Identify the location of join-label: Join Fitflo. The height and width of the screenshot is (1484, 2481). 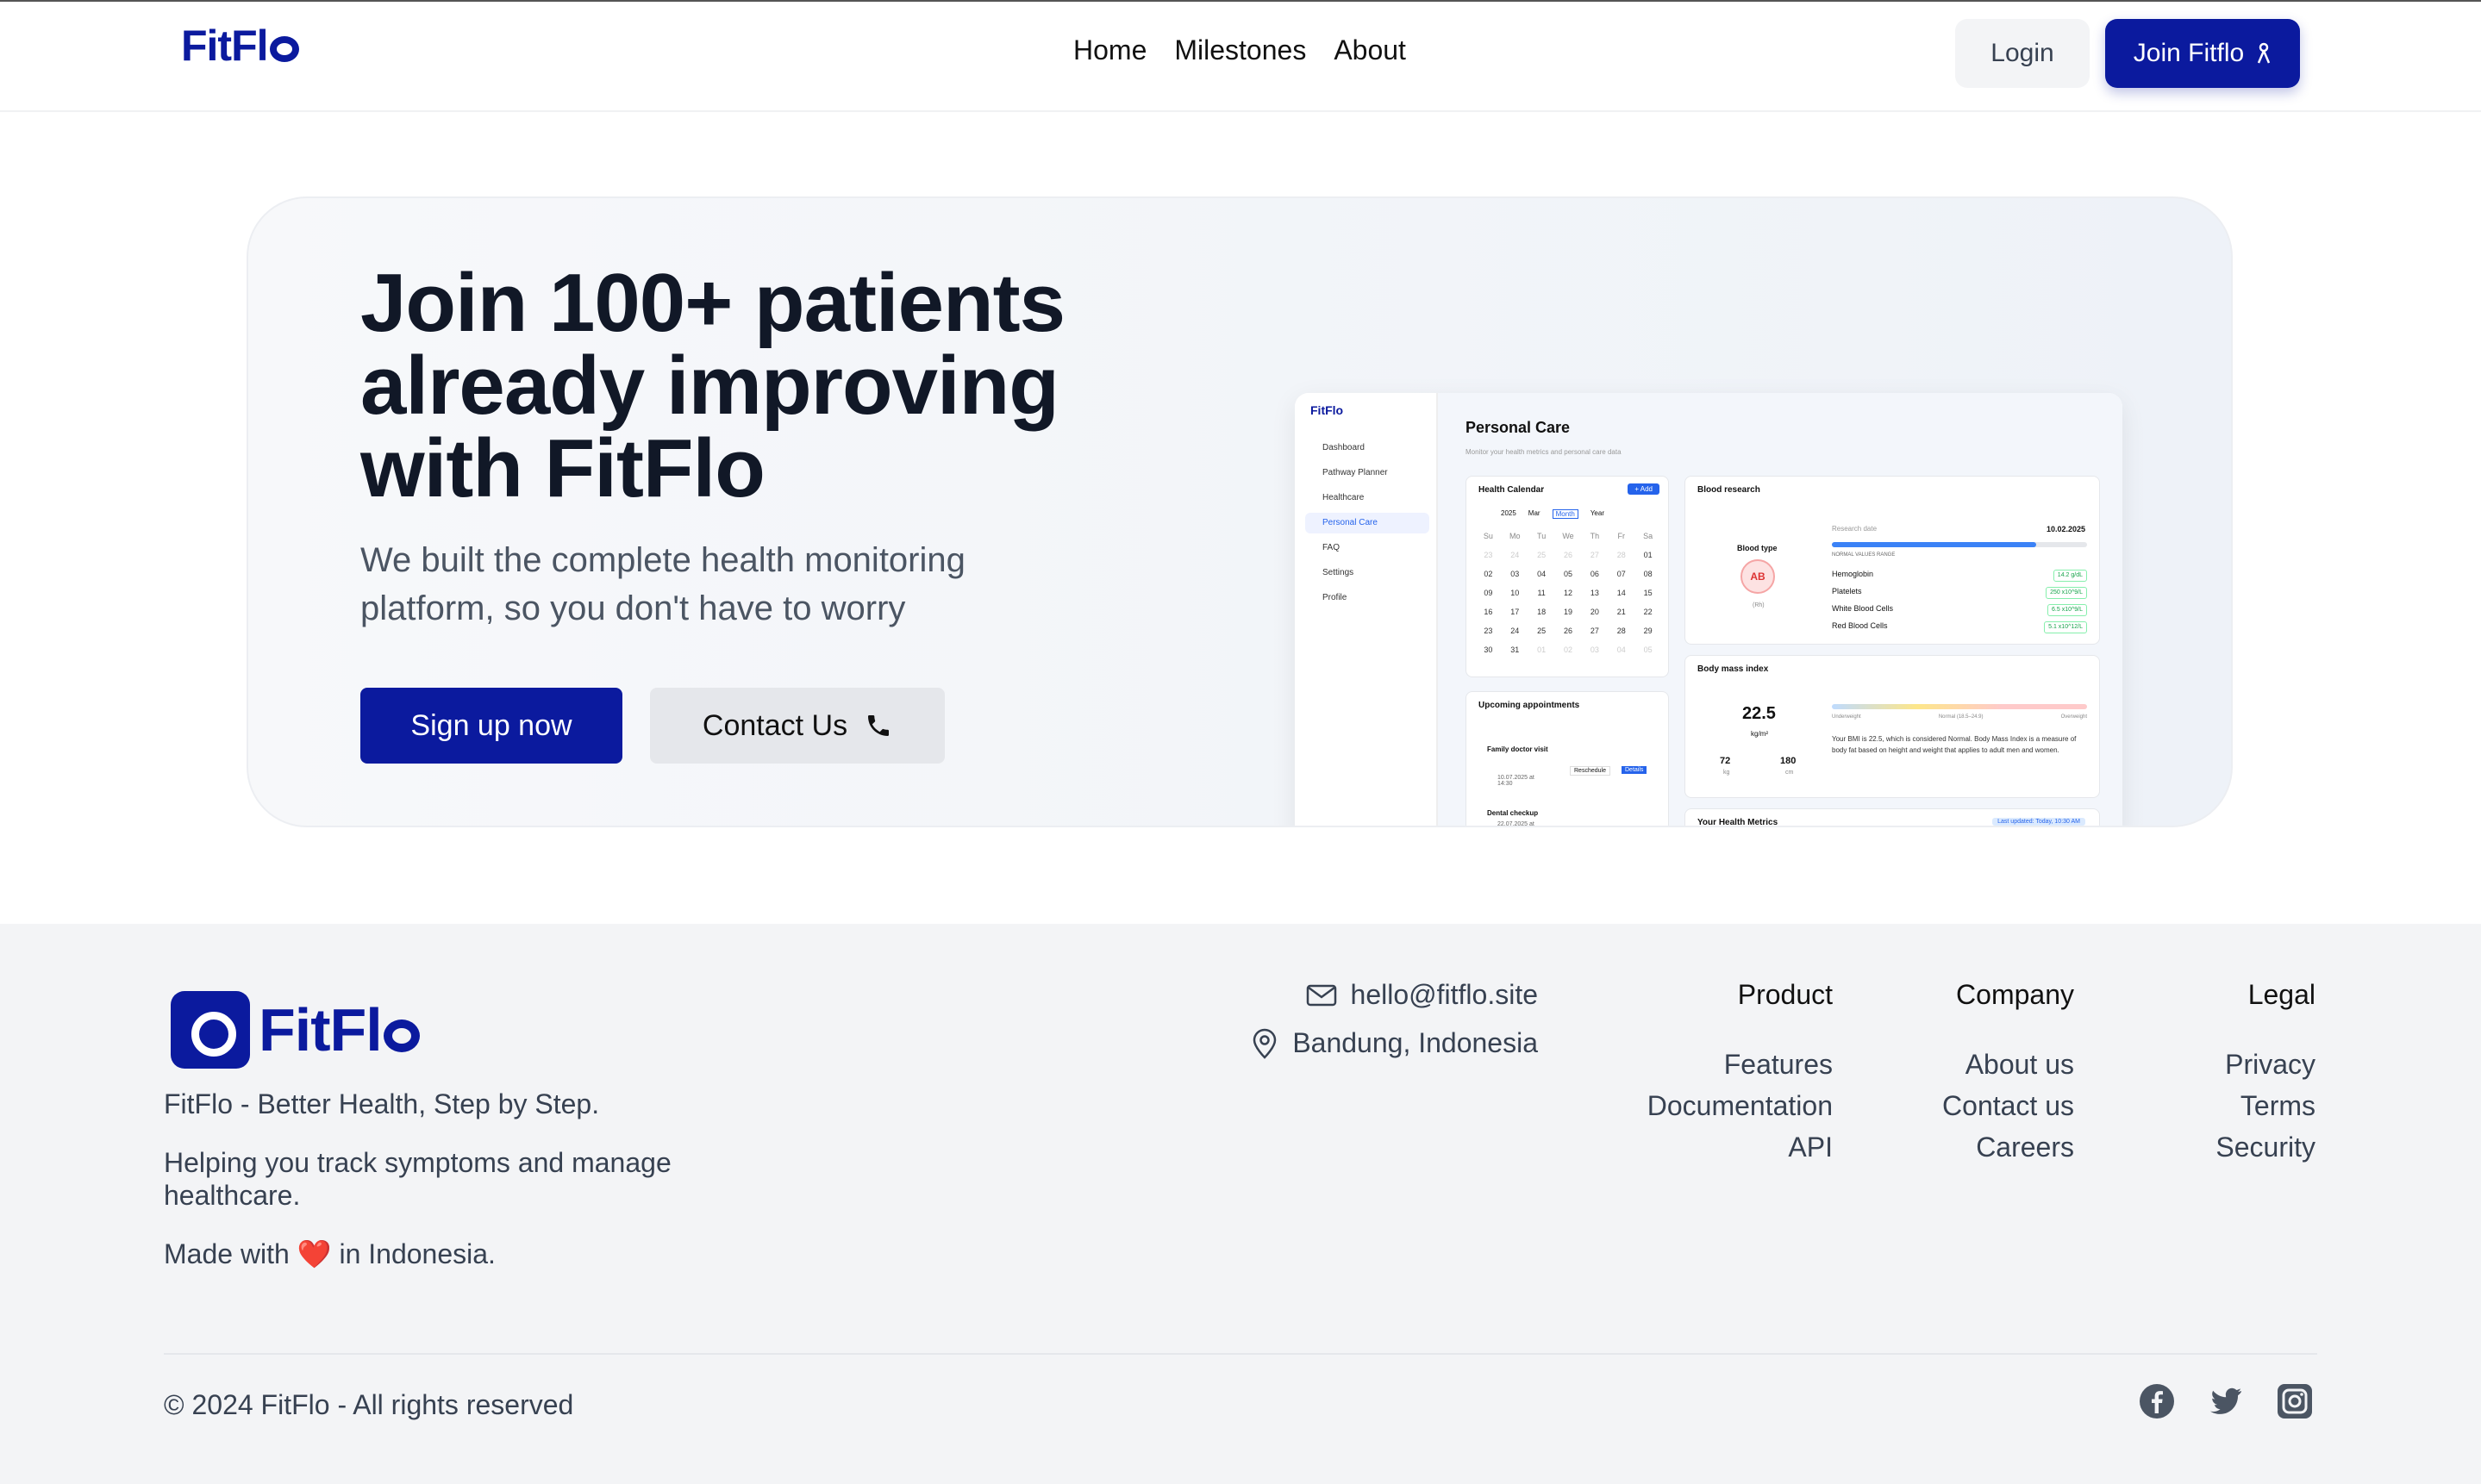
(2189, 53).